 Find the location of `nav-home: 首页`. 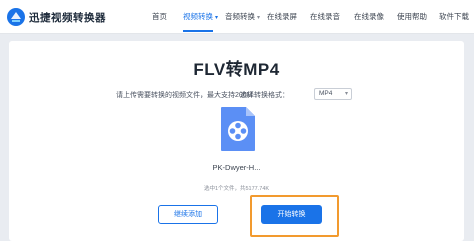

nav-home: 首页 is located at coordinates (159, 16).